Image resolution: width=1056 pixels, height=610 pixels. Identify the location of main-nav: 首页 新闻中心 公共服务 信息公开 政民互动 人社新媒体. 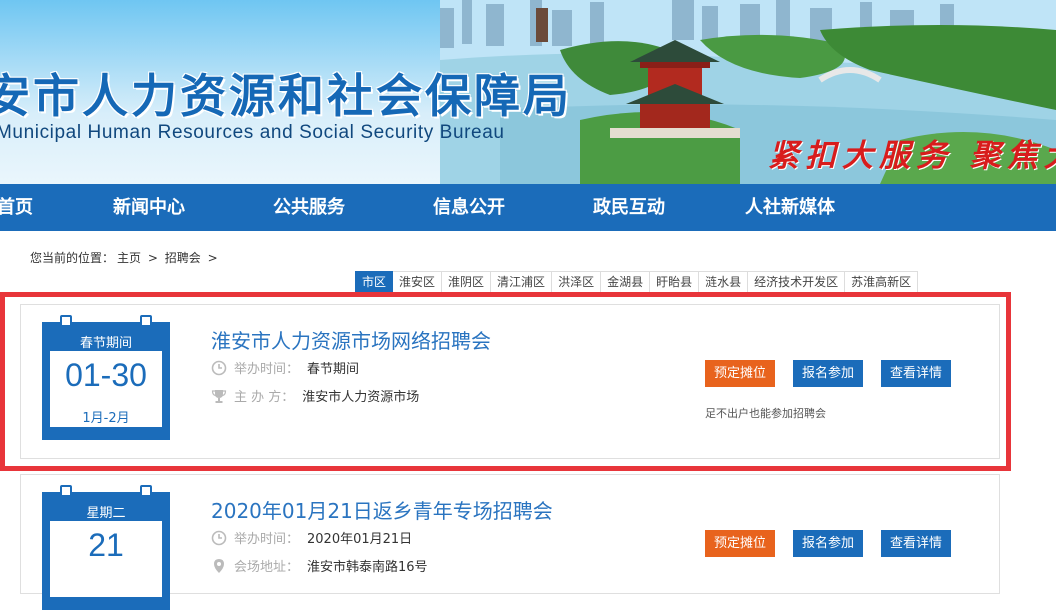
(528, 207).